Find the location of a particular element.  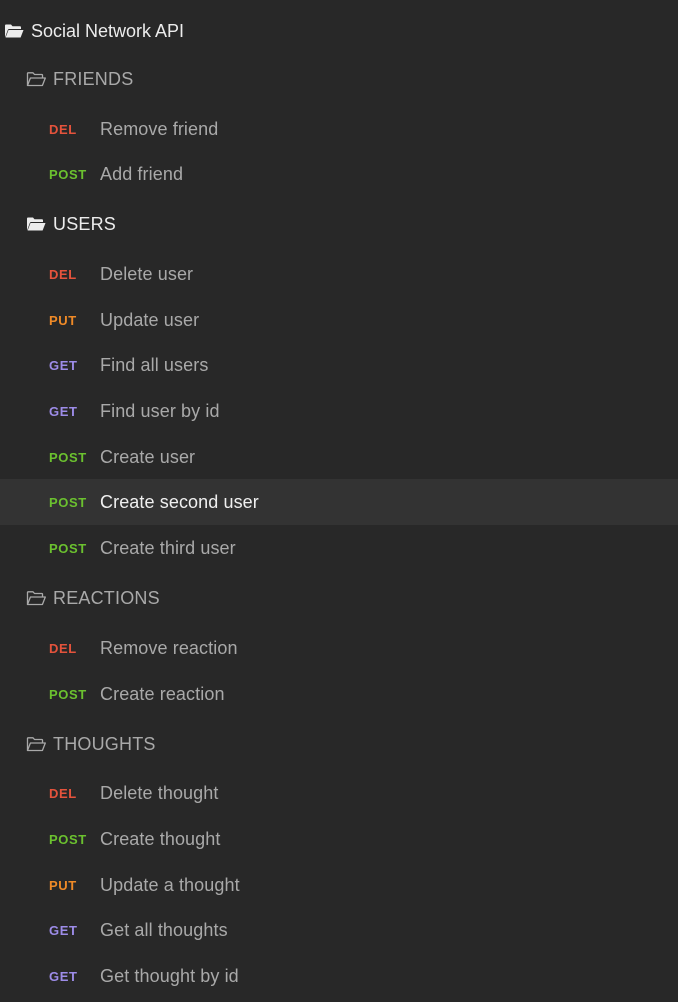

request-label: Create third user is located at coordinates (168, 547).